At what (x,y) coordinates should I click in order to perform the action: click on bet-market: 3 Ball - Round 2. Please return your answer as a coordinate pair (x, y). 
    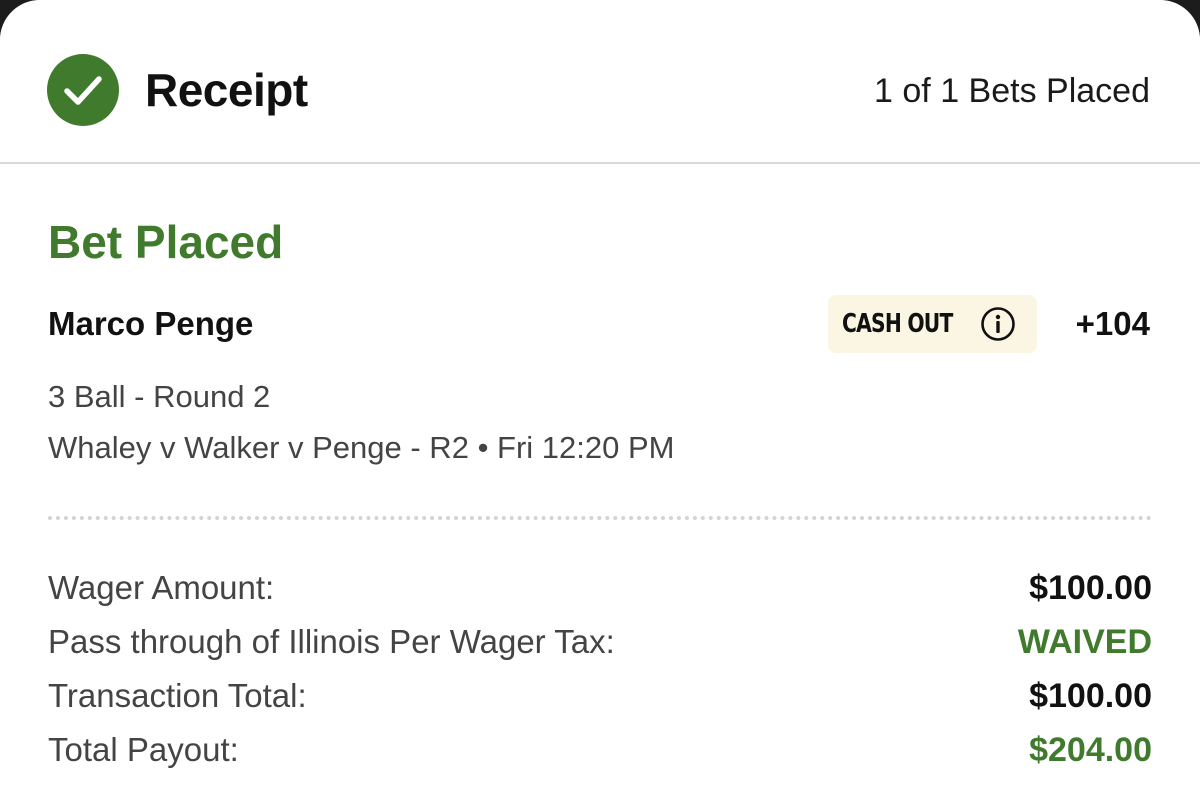
    Looking at the image, I should click on (159, 396).